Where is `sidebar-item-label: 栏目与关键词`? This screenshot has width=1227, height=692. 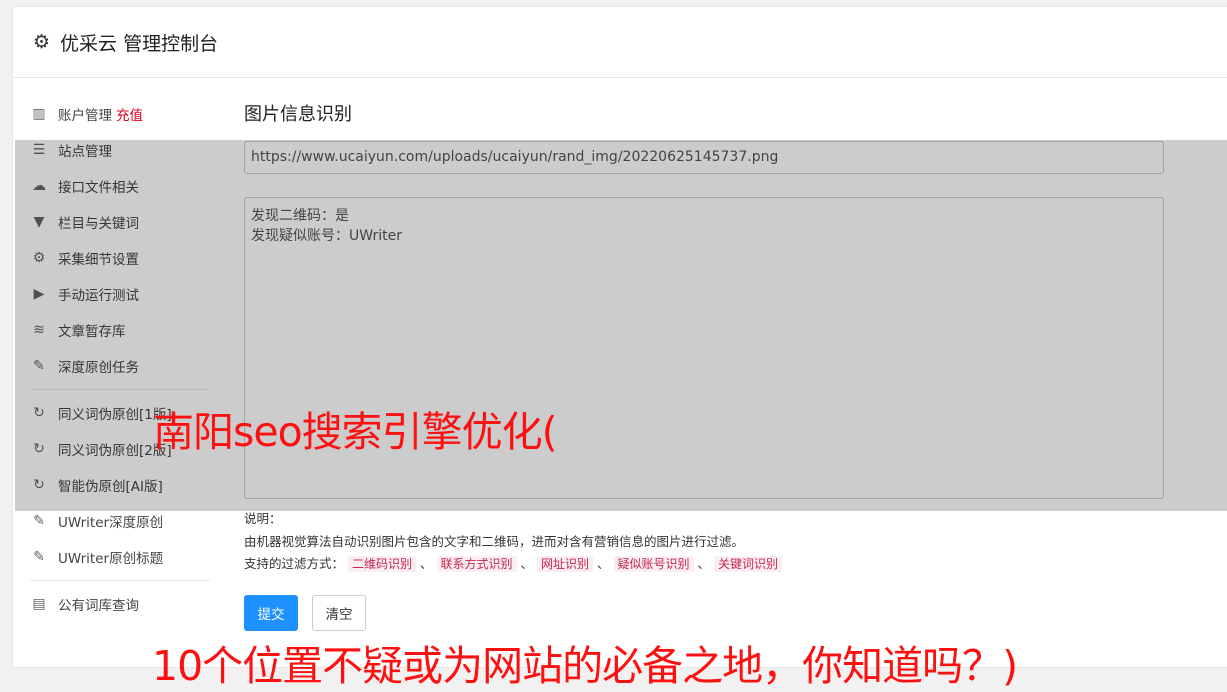
sidebar-item-label: 栏目与关键词 is located at coordinates (98, 224).